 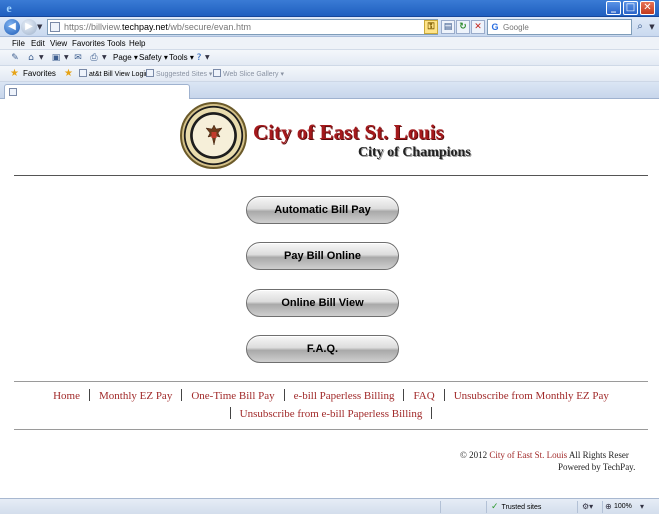 What do you see at coordinates (565, 27) in the screenshot?
I see `search-input` at bounding box center [565, 27].